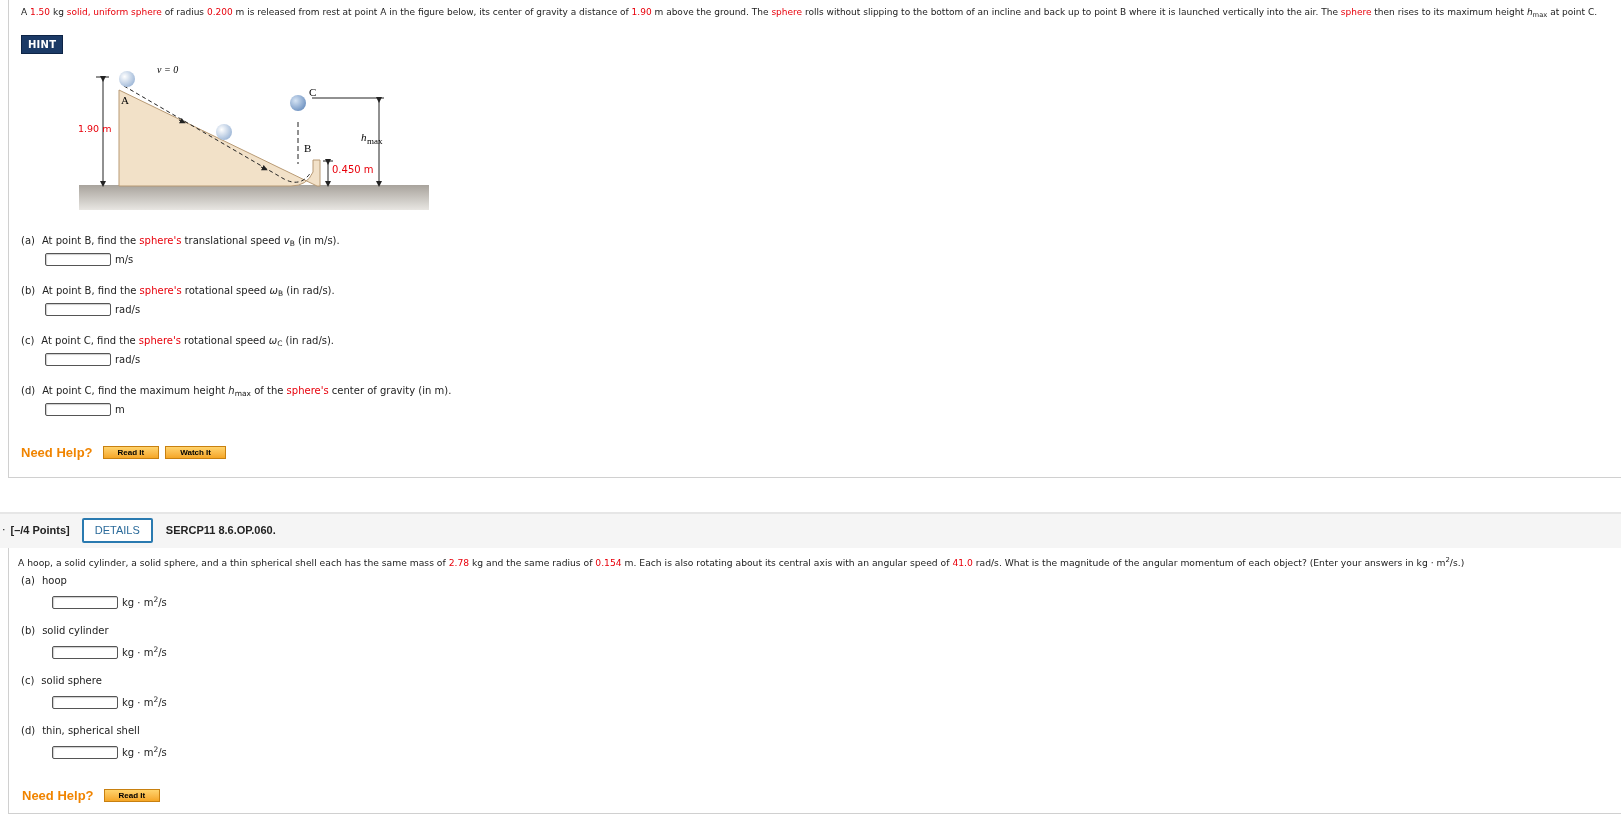 The width and height of the screenshot is (1621, 822). What do you see at coordinates (195, 453) in the screenshot?
I see `help-button: Watch It` at bounding box center [195, 453].